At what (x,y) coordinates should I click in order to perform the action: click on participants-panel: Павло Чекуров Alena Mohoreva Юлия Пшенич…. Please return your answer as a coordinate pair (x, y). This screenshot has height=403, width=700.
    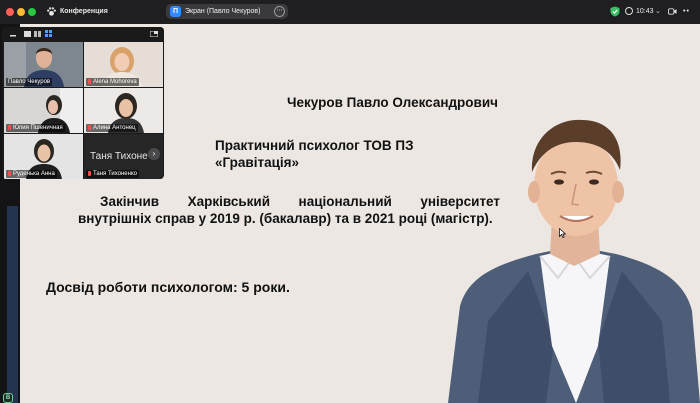
    Looking at the image, I should click on (83, 103).